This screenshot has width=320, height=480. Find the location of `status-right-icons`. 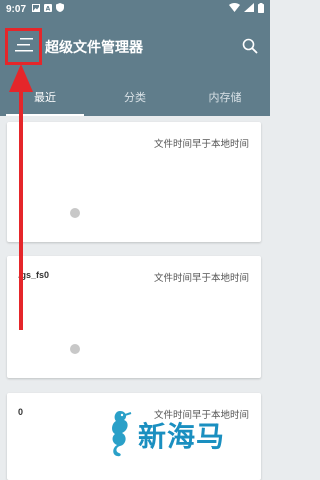

status-right-icons is located at coordinates (246, 9).